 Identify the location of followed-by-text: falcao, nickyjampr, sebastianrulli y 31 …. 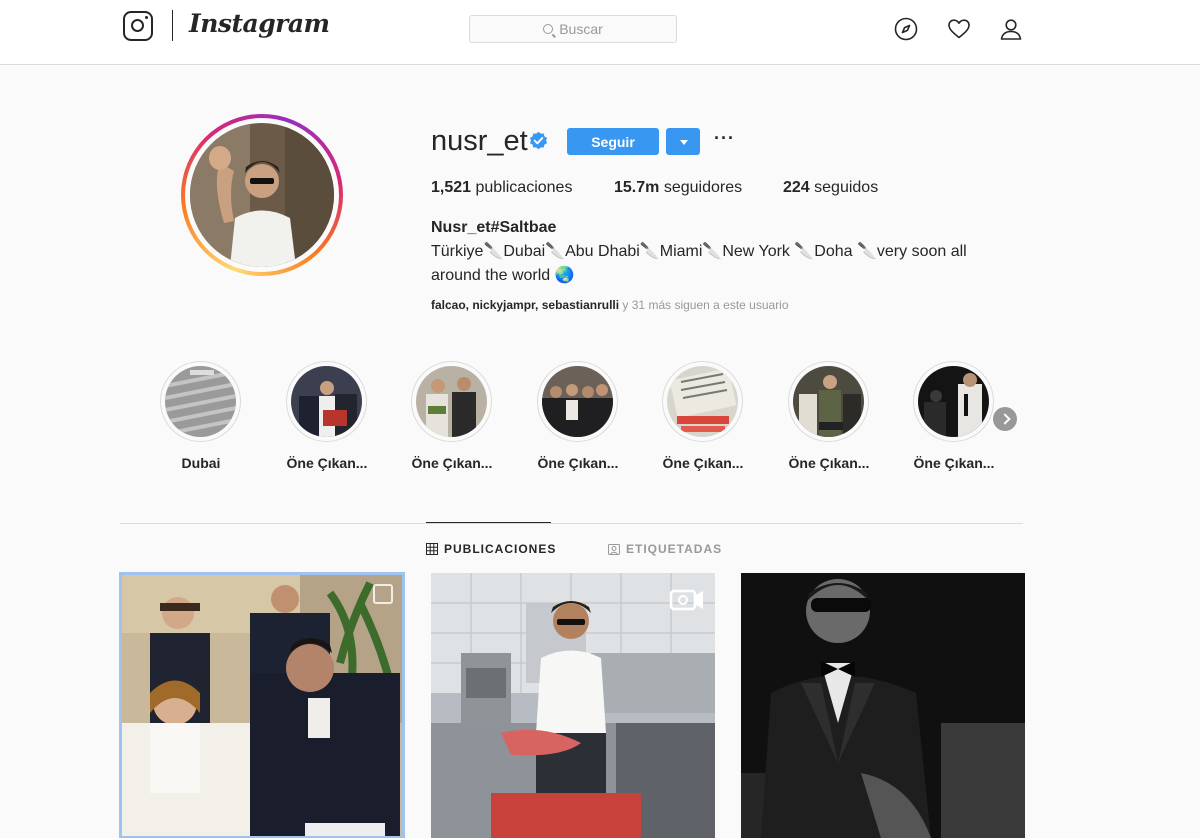
(610, 305).